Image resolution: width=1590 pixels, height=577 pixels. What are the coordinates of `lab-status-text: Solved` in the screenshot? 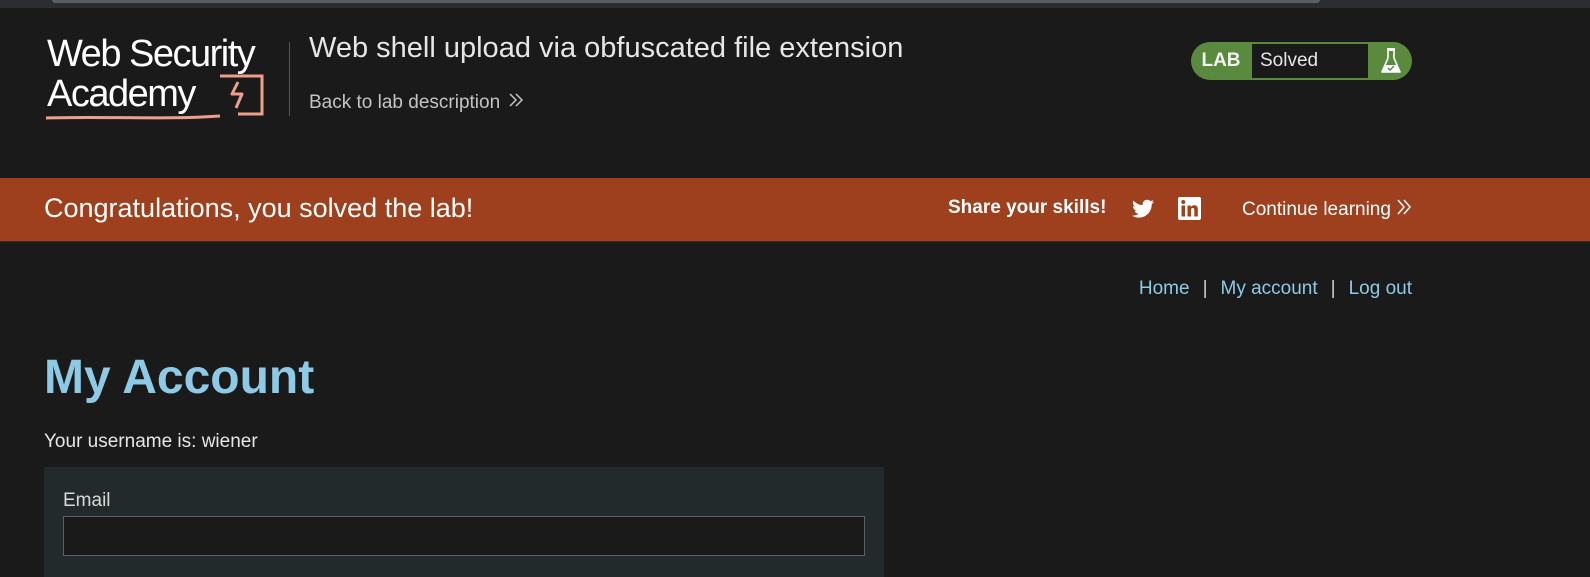 It's located at (1310, 61).